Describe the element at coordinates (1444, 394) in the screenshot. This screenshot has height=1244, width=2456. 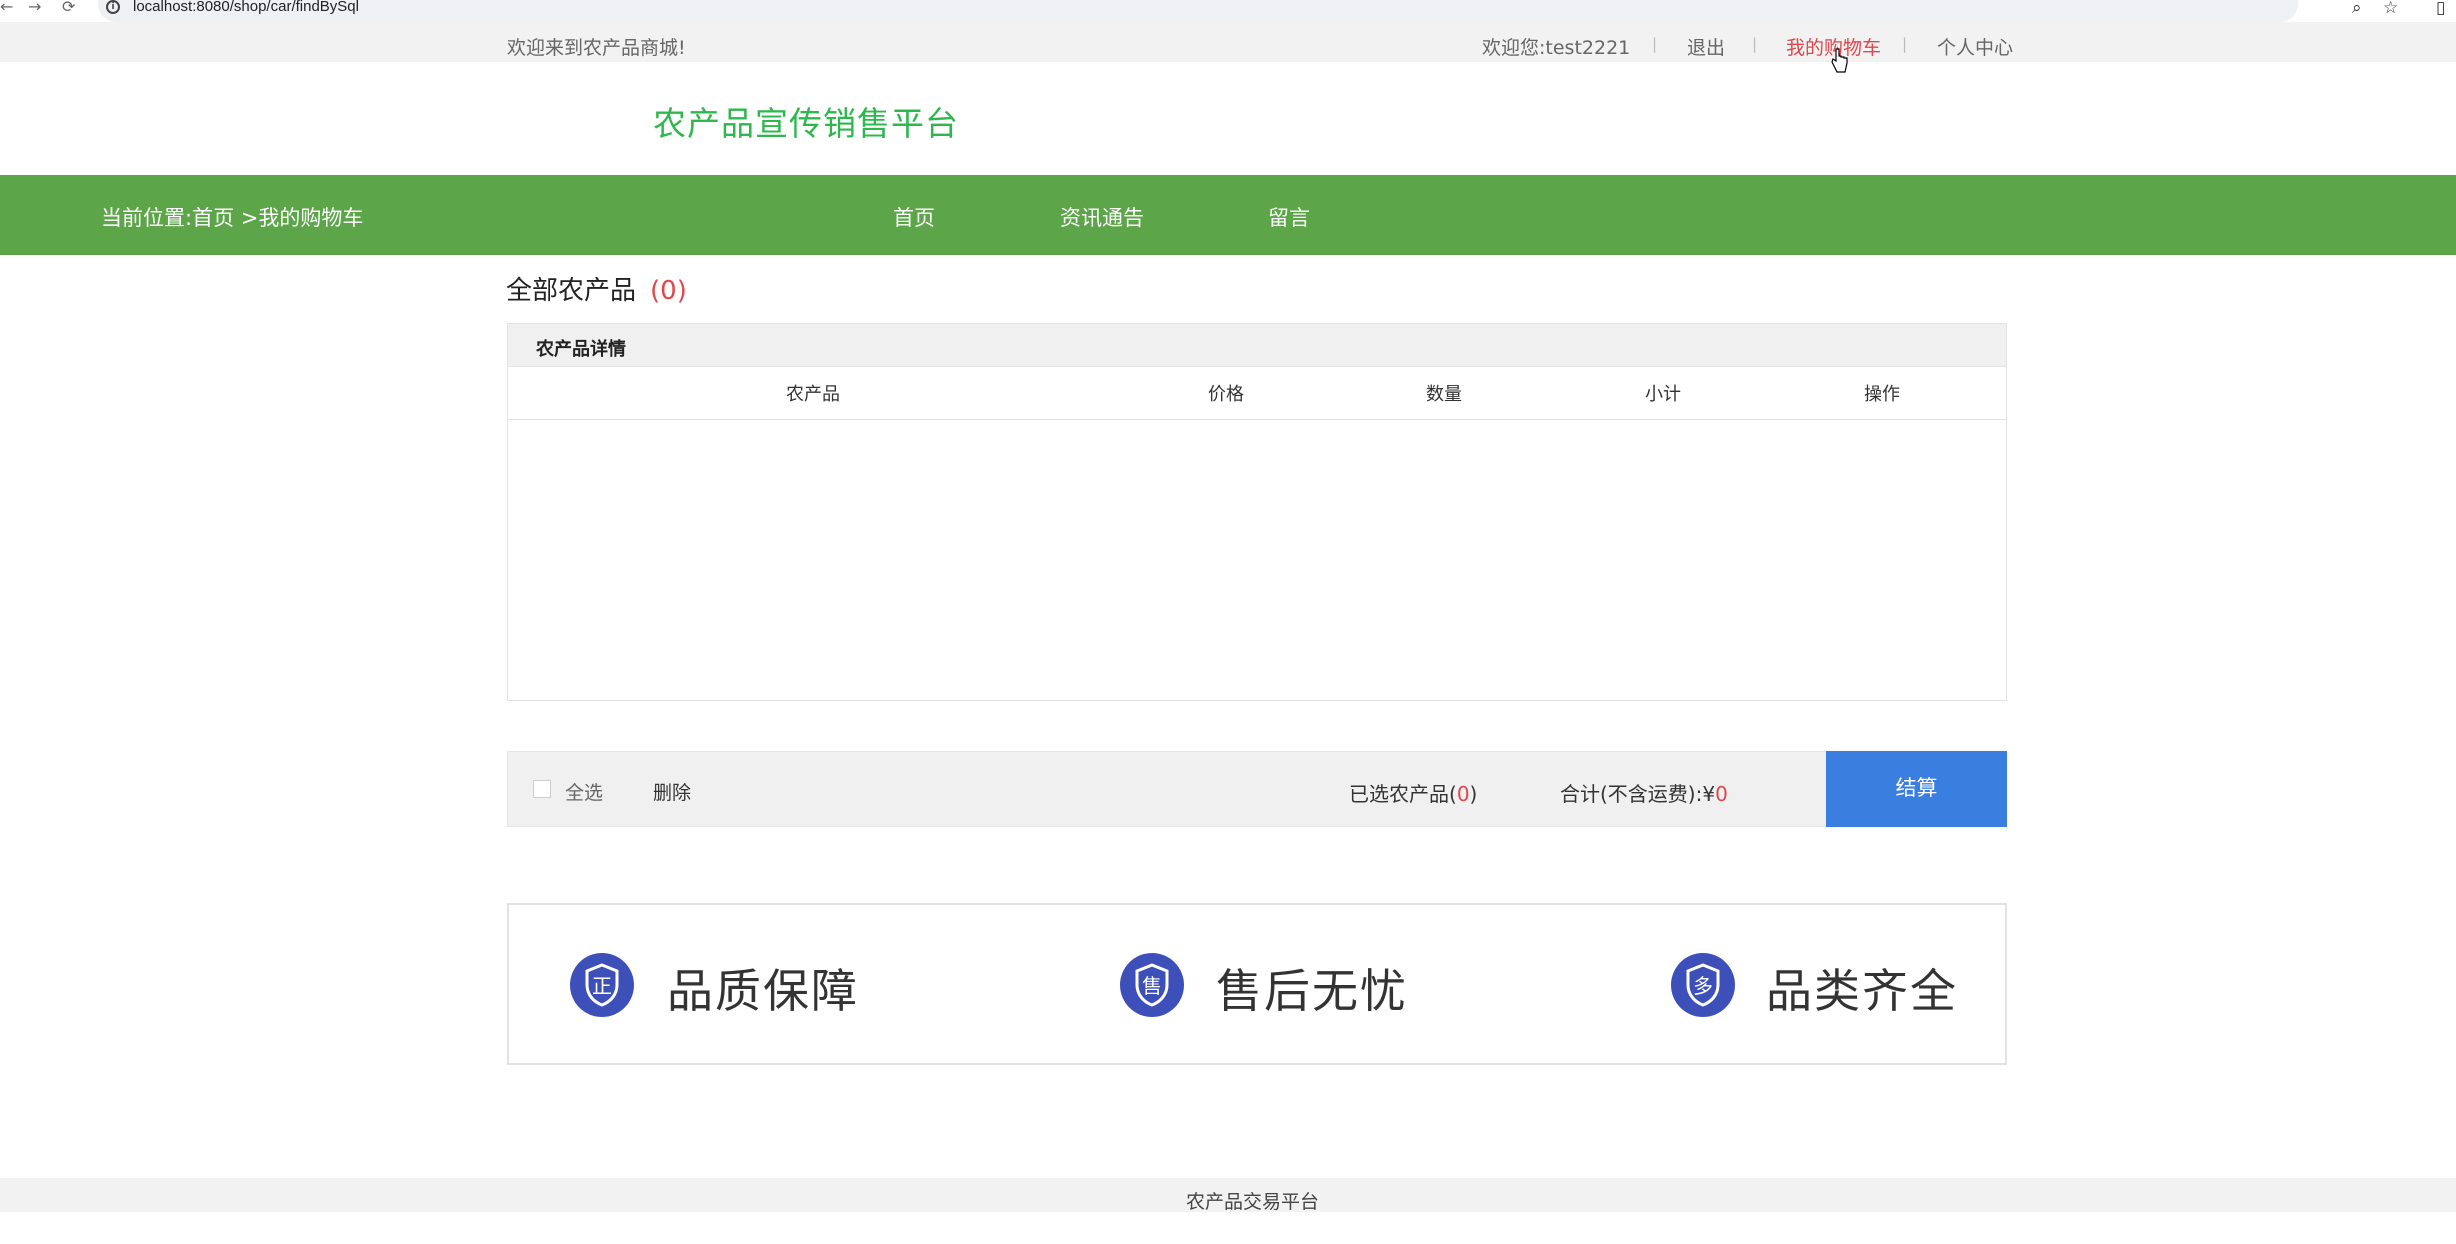
I see `column-header-quantity: 数量` at that location.